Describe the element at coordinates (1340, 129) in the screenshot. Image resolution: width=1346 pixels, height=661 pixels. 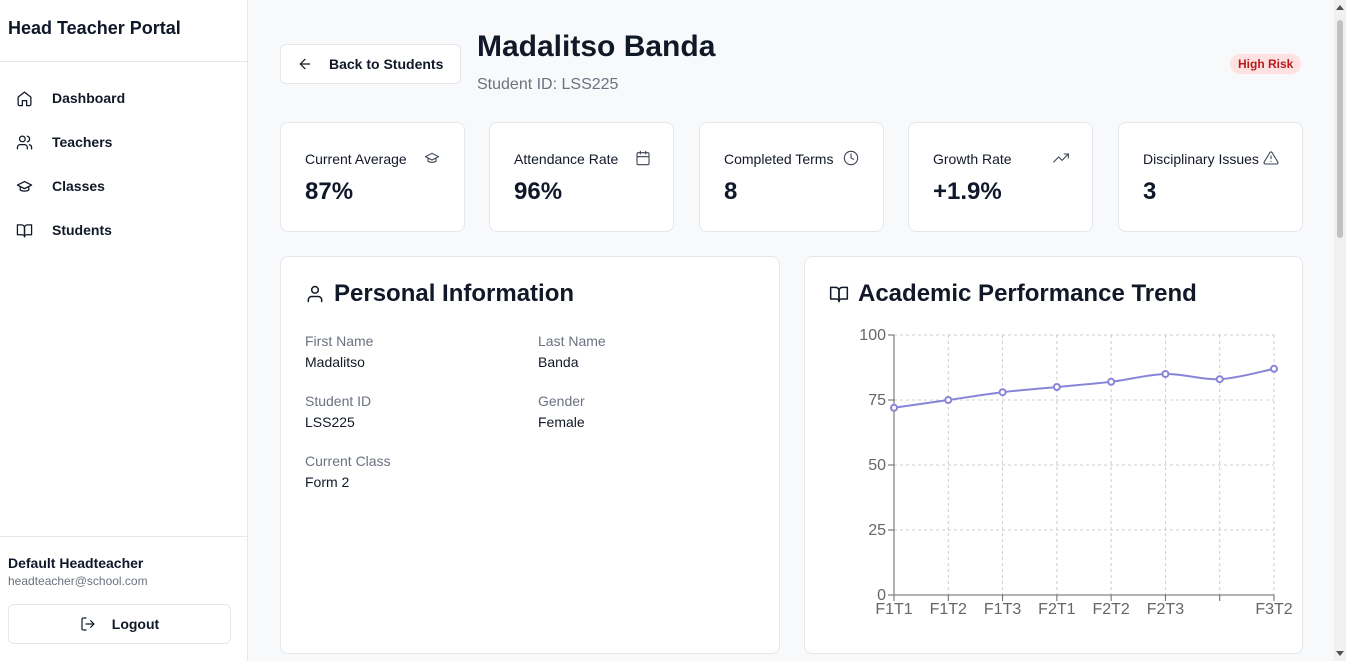
I see `scroll-thumb` at that location.